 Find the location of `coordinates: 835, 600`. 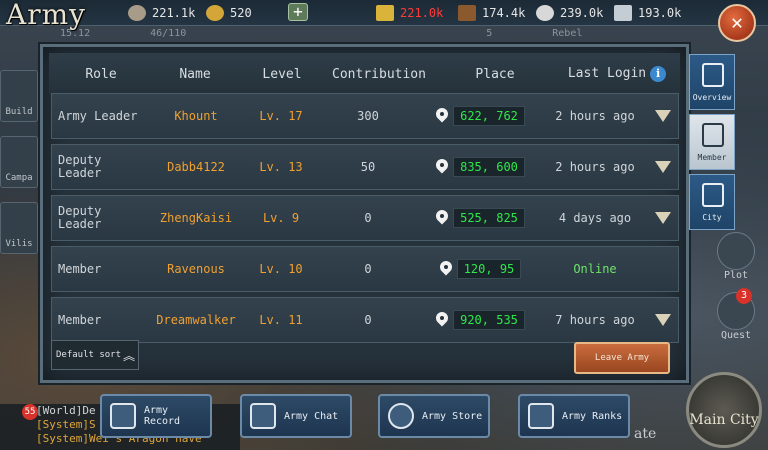

coordinates: 835, 600 is located at coordinates (489, 167).